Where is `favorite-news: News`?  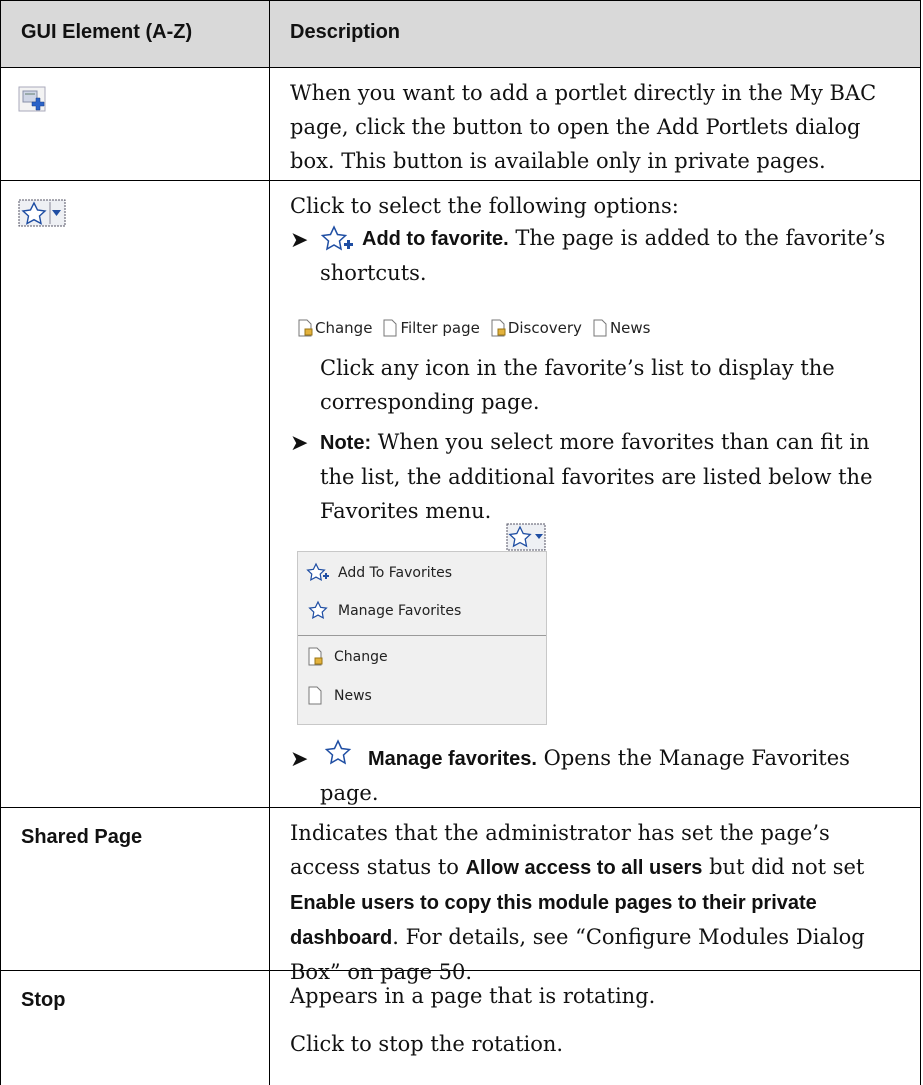
favorite-news: News is located at coordinates (621, 328).